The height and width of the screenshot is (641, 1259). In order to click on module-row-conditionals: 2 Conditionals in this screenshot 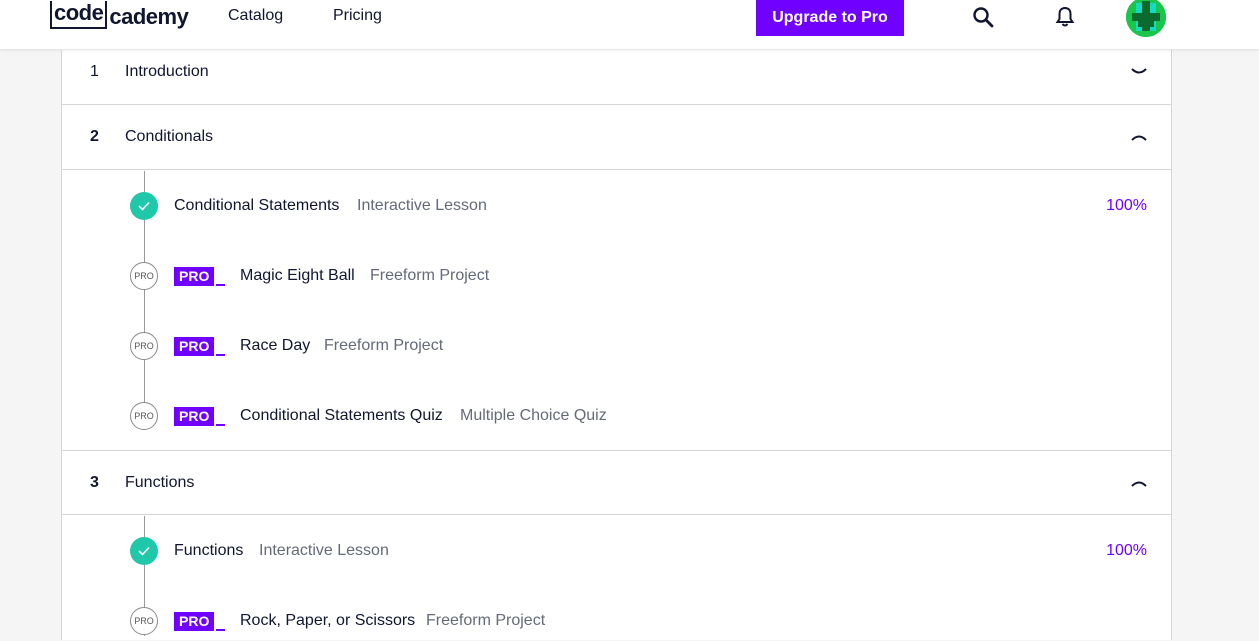, I will do `click(616, 137)`.